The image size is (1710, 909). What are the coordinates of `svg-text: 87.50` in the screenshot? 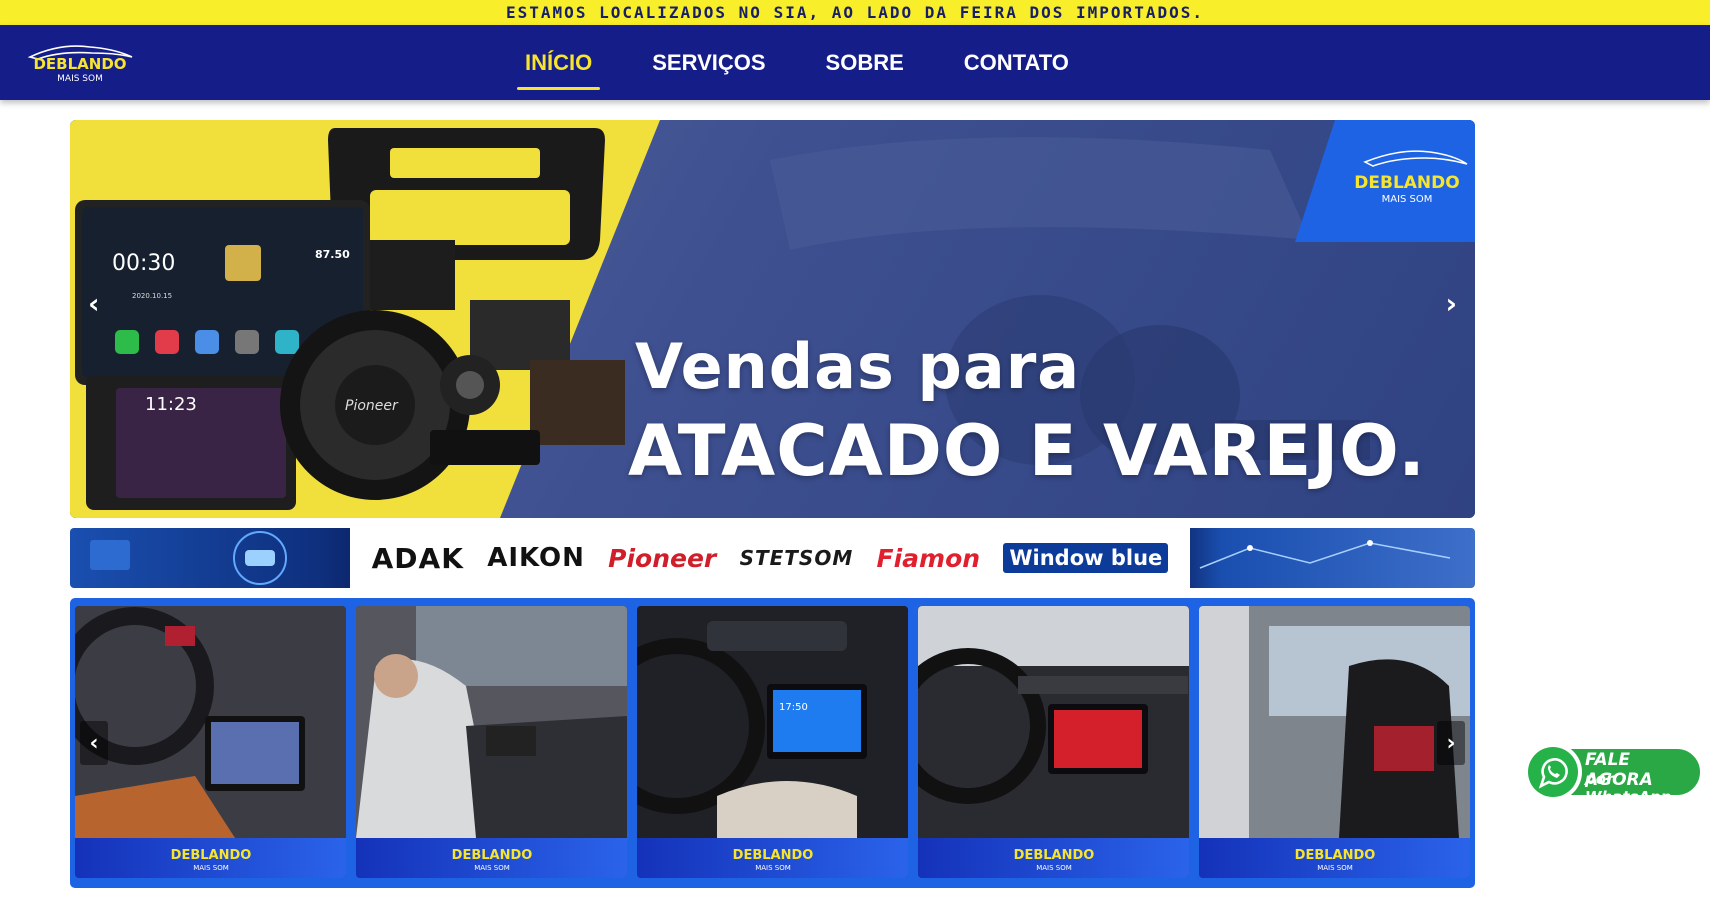 It's located at (332, 254).